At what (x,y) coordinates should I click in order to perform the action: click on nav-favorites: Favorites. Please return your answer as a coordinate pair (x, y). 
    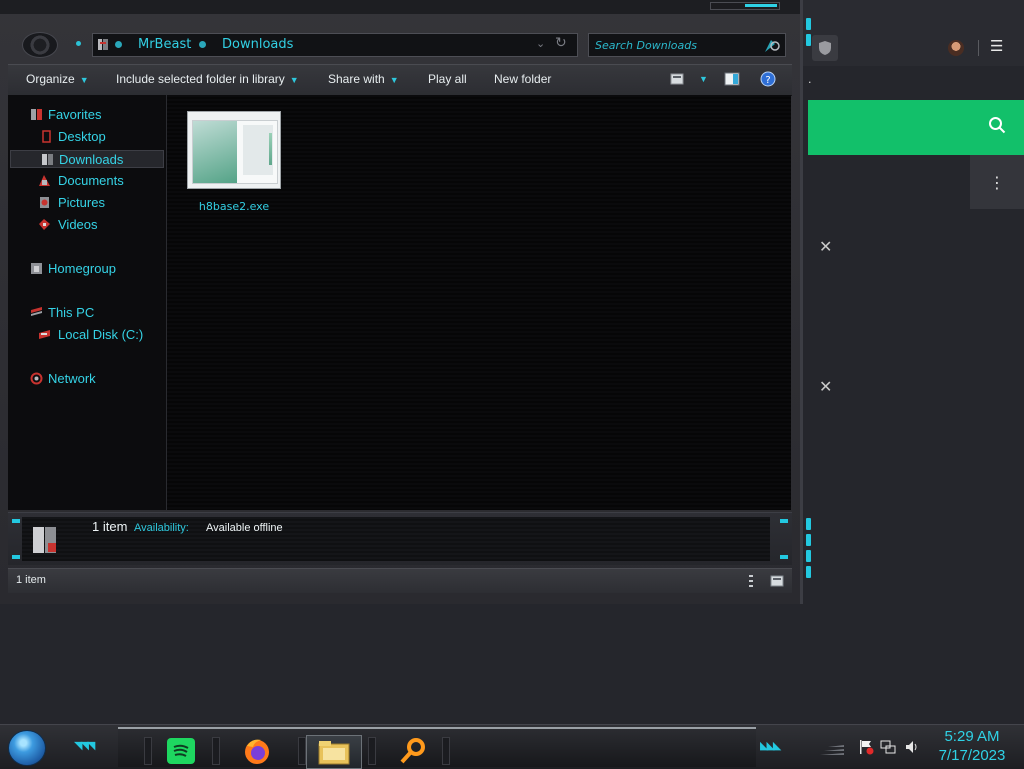
    Looking at the image, I should click on (86, 115).